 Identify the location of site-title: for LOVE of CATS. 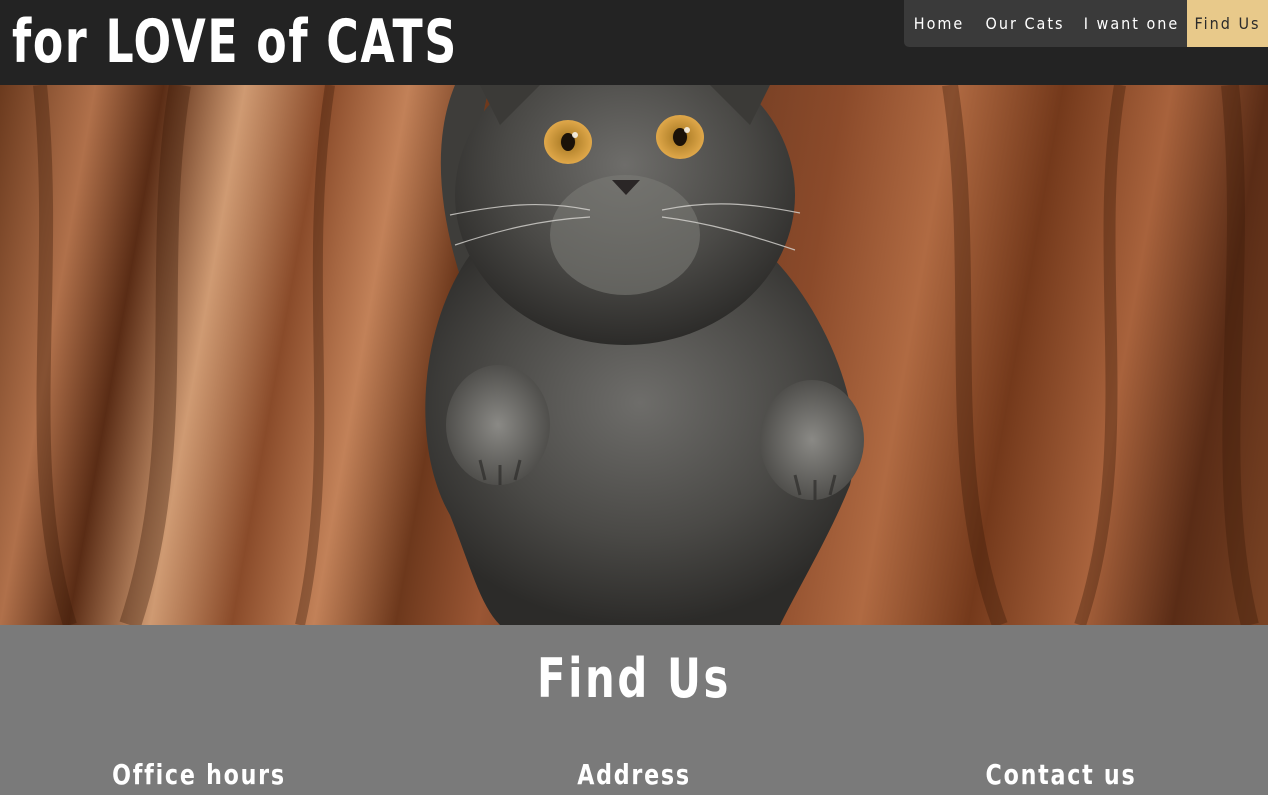
(235, 42).